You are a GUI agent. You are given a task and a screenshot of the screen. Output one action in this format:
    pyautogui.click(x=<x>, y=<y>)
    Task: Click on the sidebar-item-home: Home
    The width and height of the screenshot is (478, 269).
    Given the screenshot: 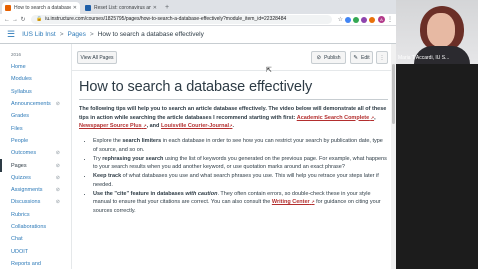 What is the action you would take?
    pyautogui.click(x=35, y=67)
    